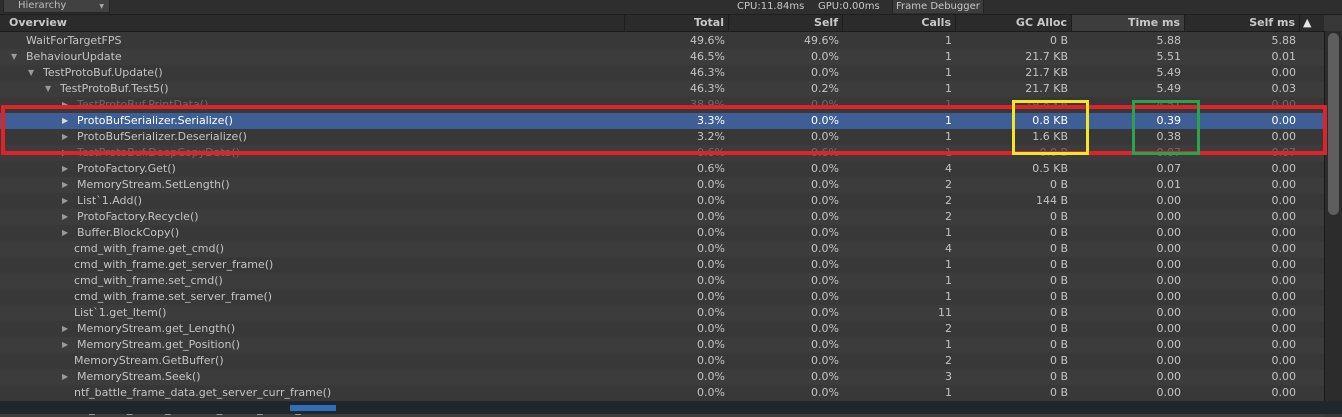 The height and width of the screenshot is (417, 1342). What do you see at coordinates (174, 264) in the screenshot?
I see `function-name: cmd_with_frame.get_server_frame()` at bounding box center [174, 264].